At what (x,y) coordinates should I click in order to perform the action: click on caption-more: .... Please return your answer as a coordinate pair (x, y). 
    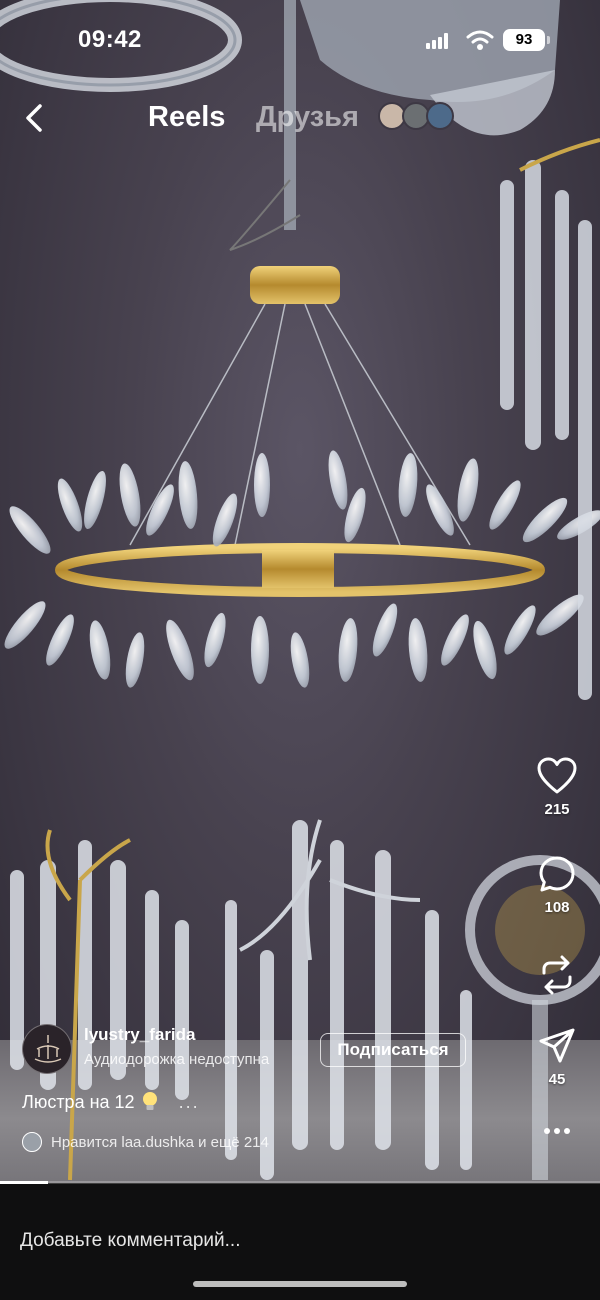
    Looking at the image, I should click on (189, 1102).